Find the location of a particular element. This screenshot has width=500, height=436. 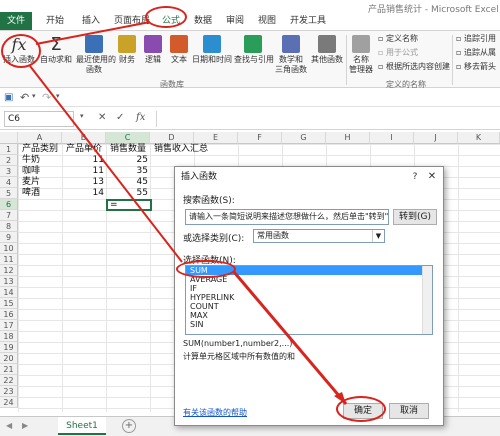

row-header: 11 is located at coordinates (9, 259).